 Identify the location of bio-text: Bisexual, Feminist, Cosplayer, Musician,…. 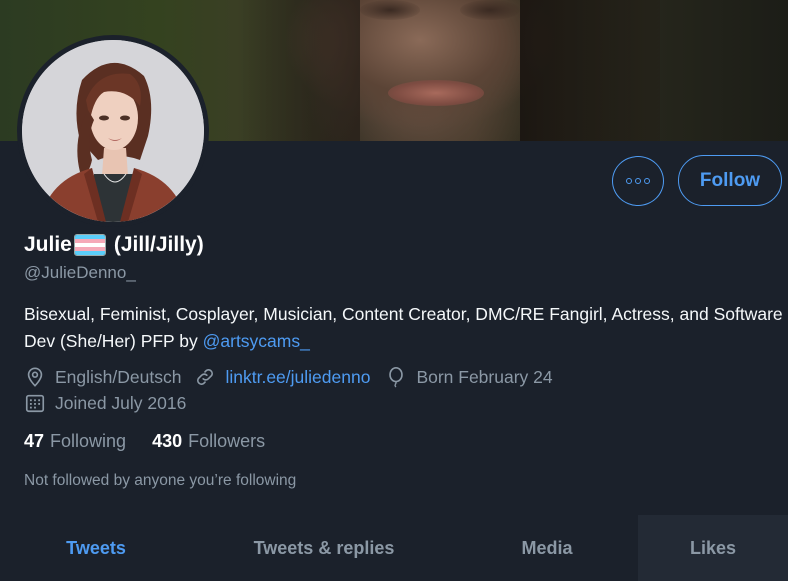
(403, 327).